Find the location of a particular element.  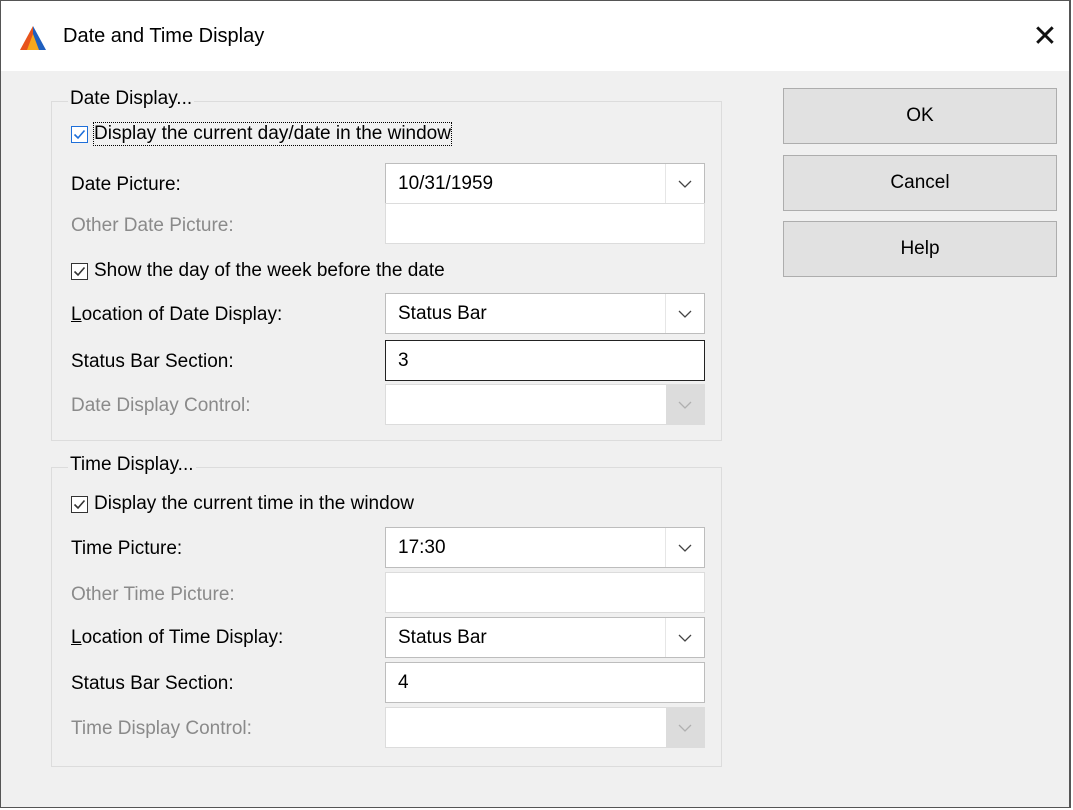

location-of-time-display-label: Location of Time Display: is located at coordinates (177, 638).